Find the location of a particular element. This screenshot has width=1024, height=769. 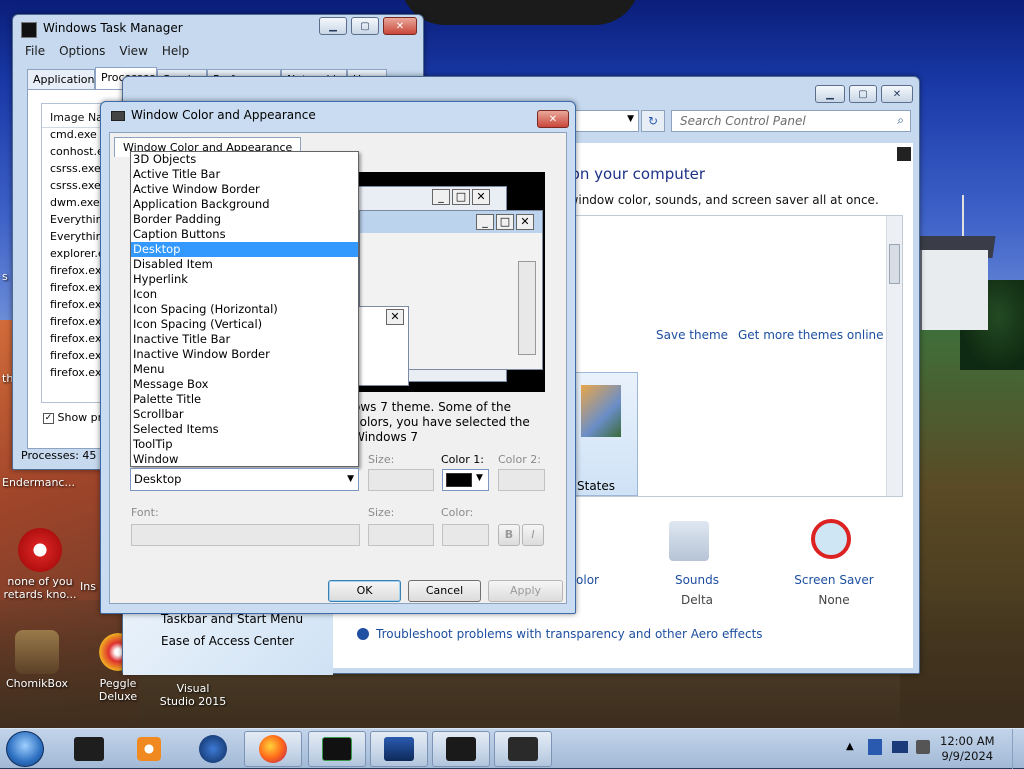

dropdown-option: Menu is located at coordinates (244, 369).